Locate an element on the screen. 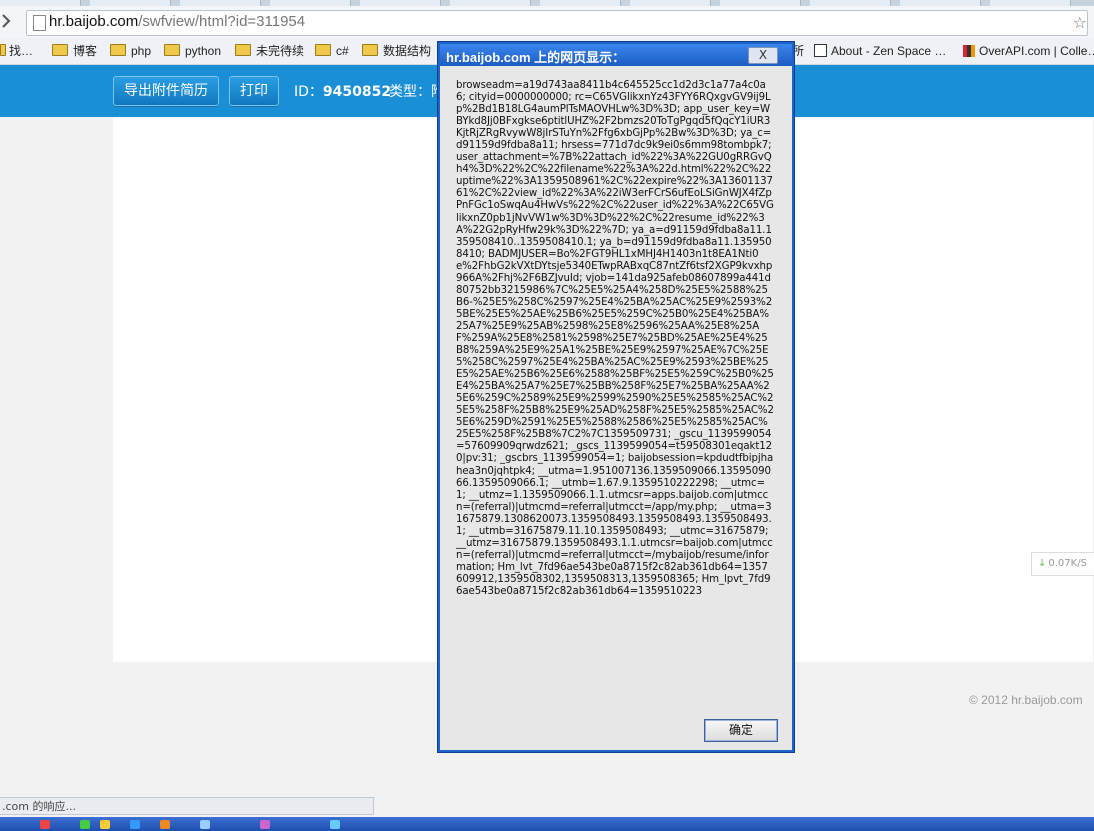 The height and width of the screenshot is (831, 1094). download-arrow-icon: ↓ is located at coordinates (1042, 563).